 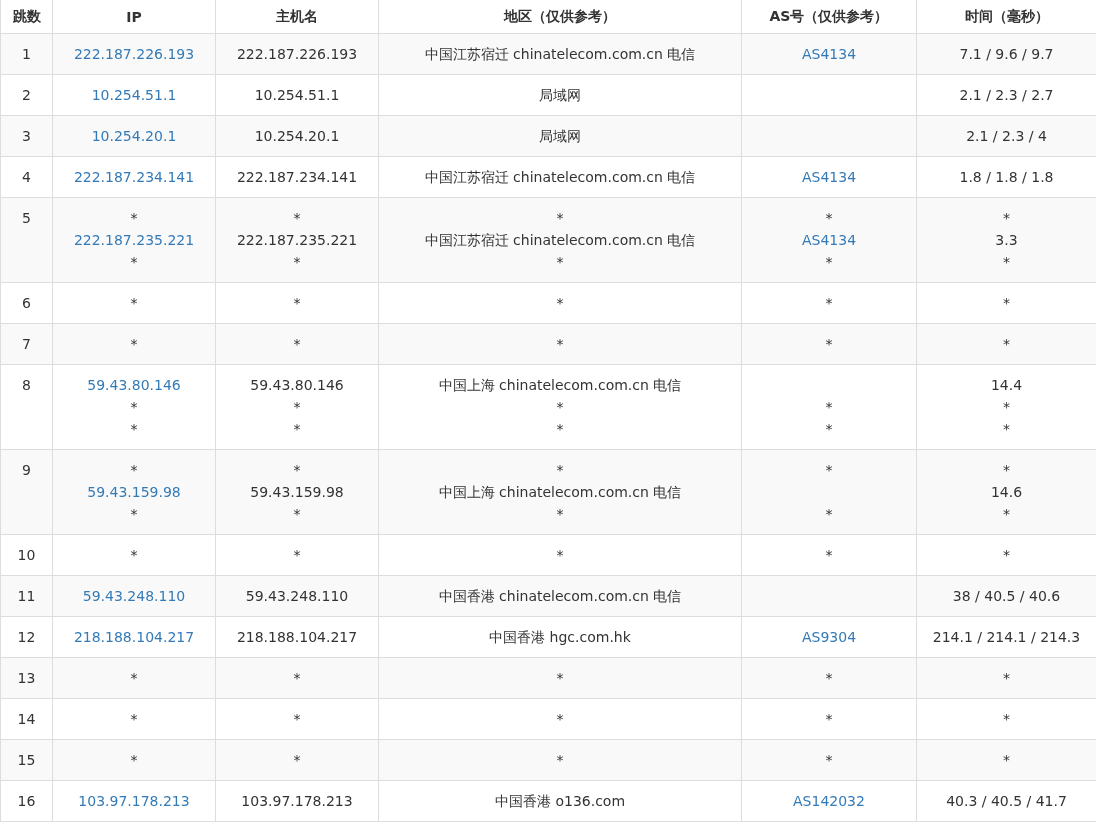 What do you see at coordinates (297, 136) in the screenshot?
I see `cell-text: 10.254.20.1` at bounding box center [297, 136].